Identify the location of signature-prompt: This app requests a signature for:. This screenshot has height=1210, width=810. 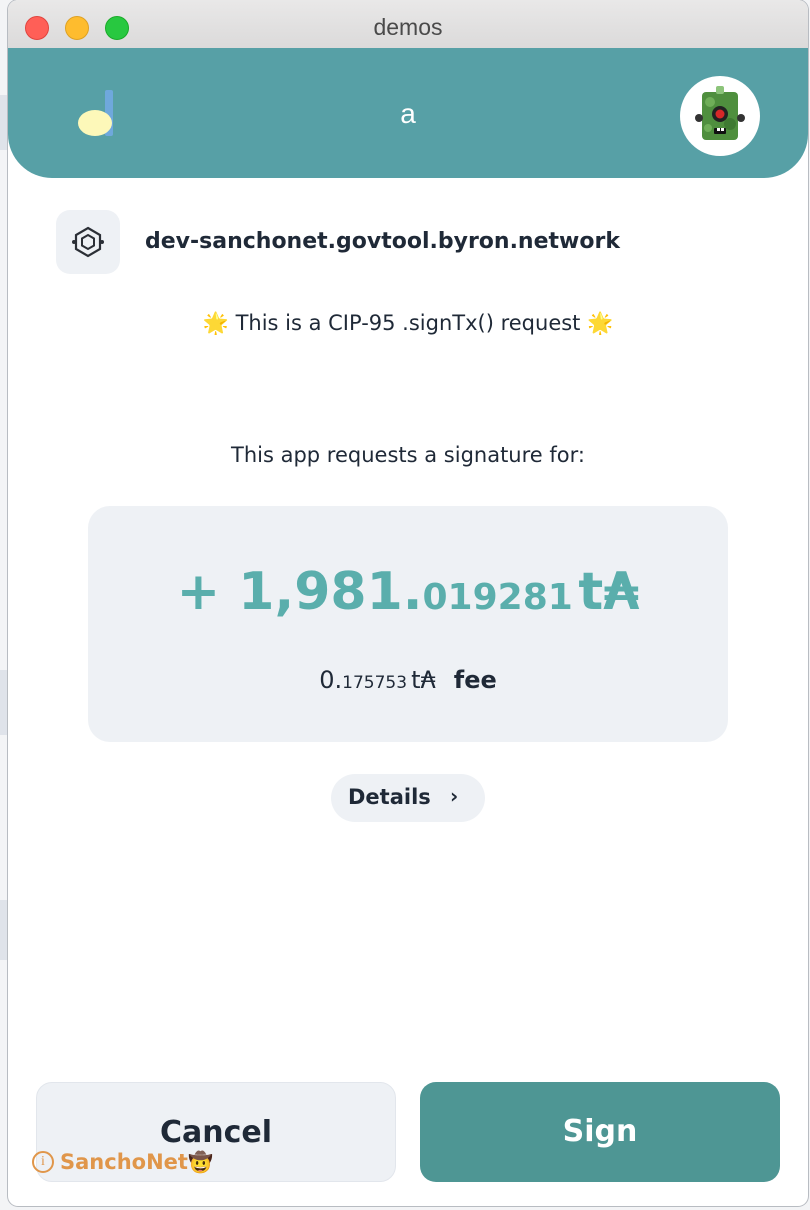
(408, 455).